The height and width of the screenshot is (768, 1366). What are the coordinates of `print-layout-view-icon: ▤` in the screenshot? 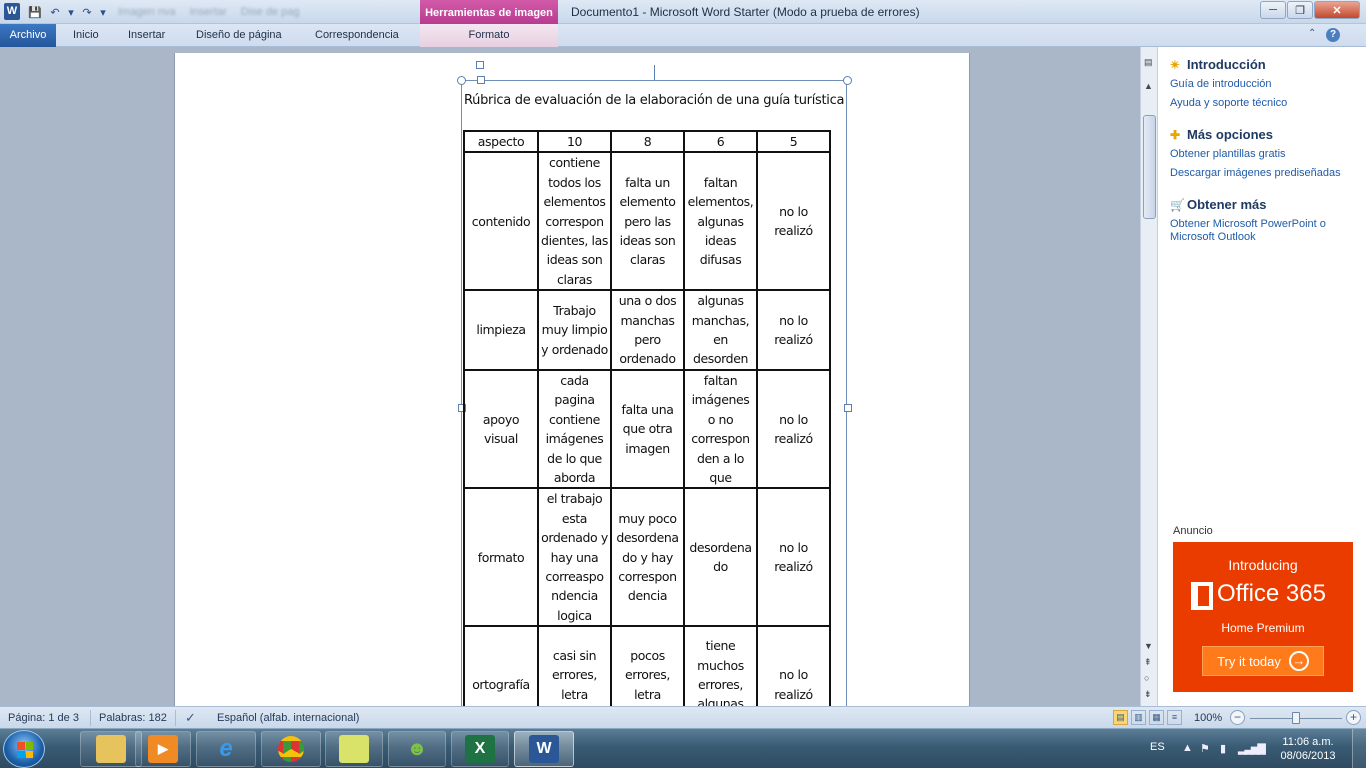 It's located at (1120, 717).